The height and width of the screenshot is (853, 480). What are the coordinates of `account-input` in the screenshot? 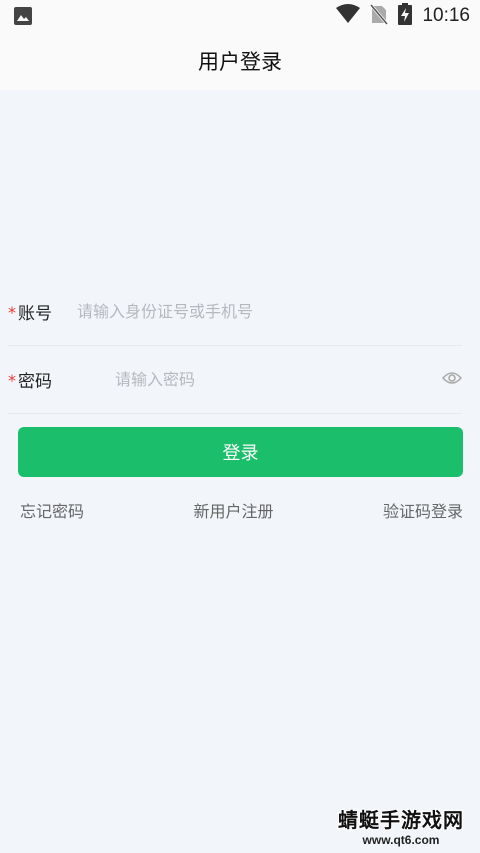 It's located at (257, 311).